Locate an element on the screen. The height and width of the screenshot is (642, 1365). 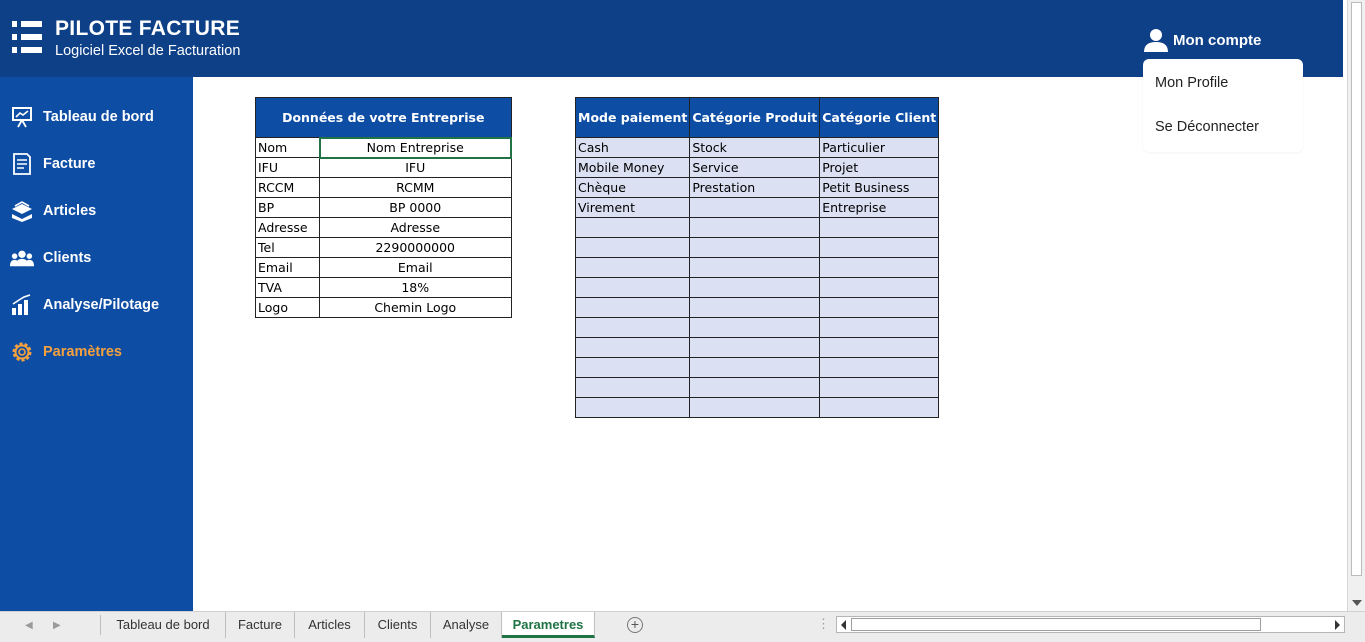
field-label-cell: Tel is located at coordinates (287, 247).